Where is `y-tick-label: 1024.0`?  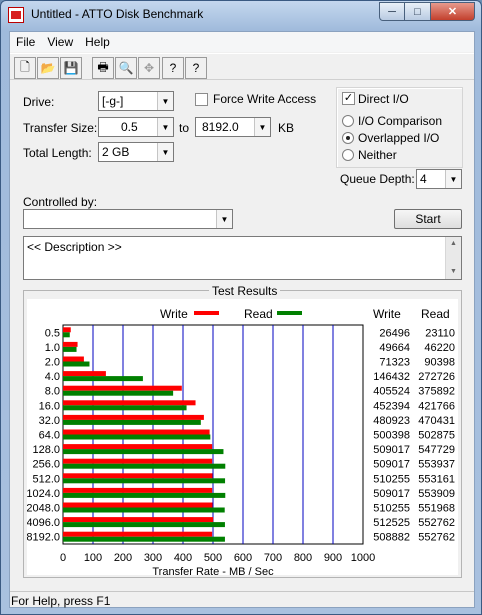 y-tick-label: 1024.0 is located at coordinates (43, 494).